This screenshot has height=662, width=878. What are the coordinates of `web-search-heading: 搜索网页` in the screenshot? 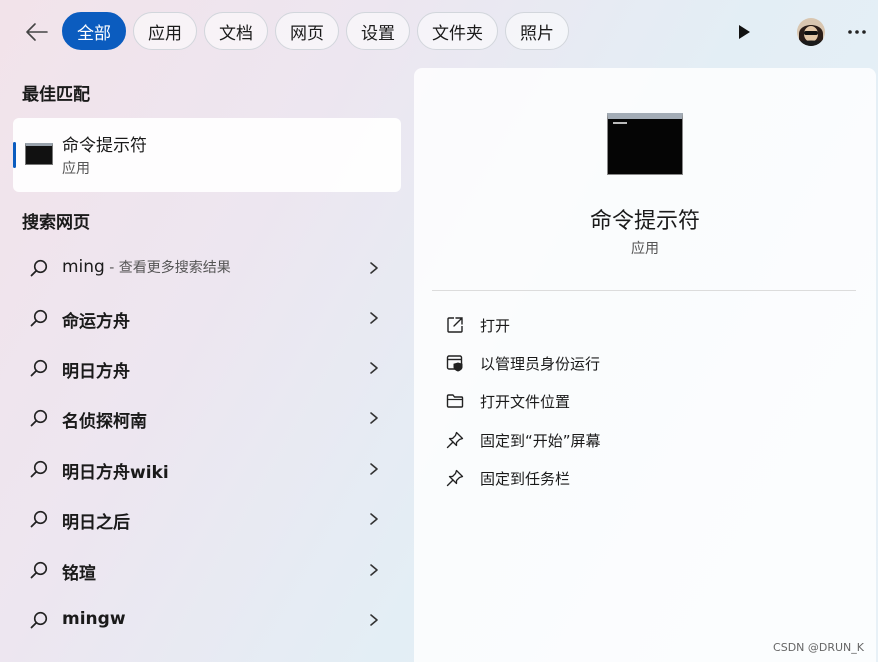 It's located at (56, 223).